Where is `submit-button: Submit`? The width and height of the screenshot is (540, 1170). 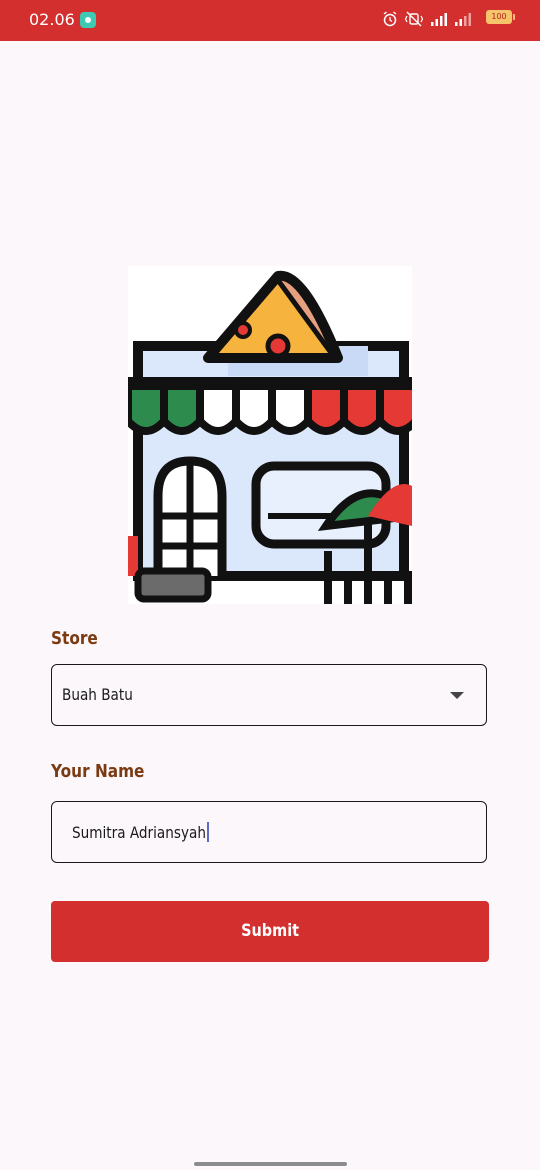 submit-button: Submit is located at coordinates (270, 931).